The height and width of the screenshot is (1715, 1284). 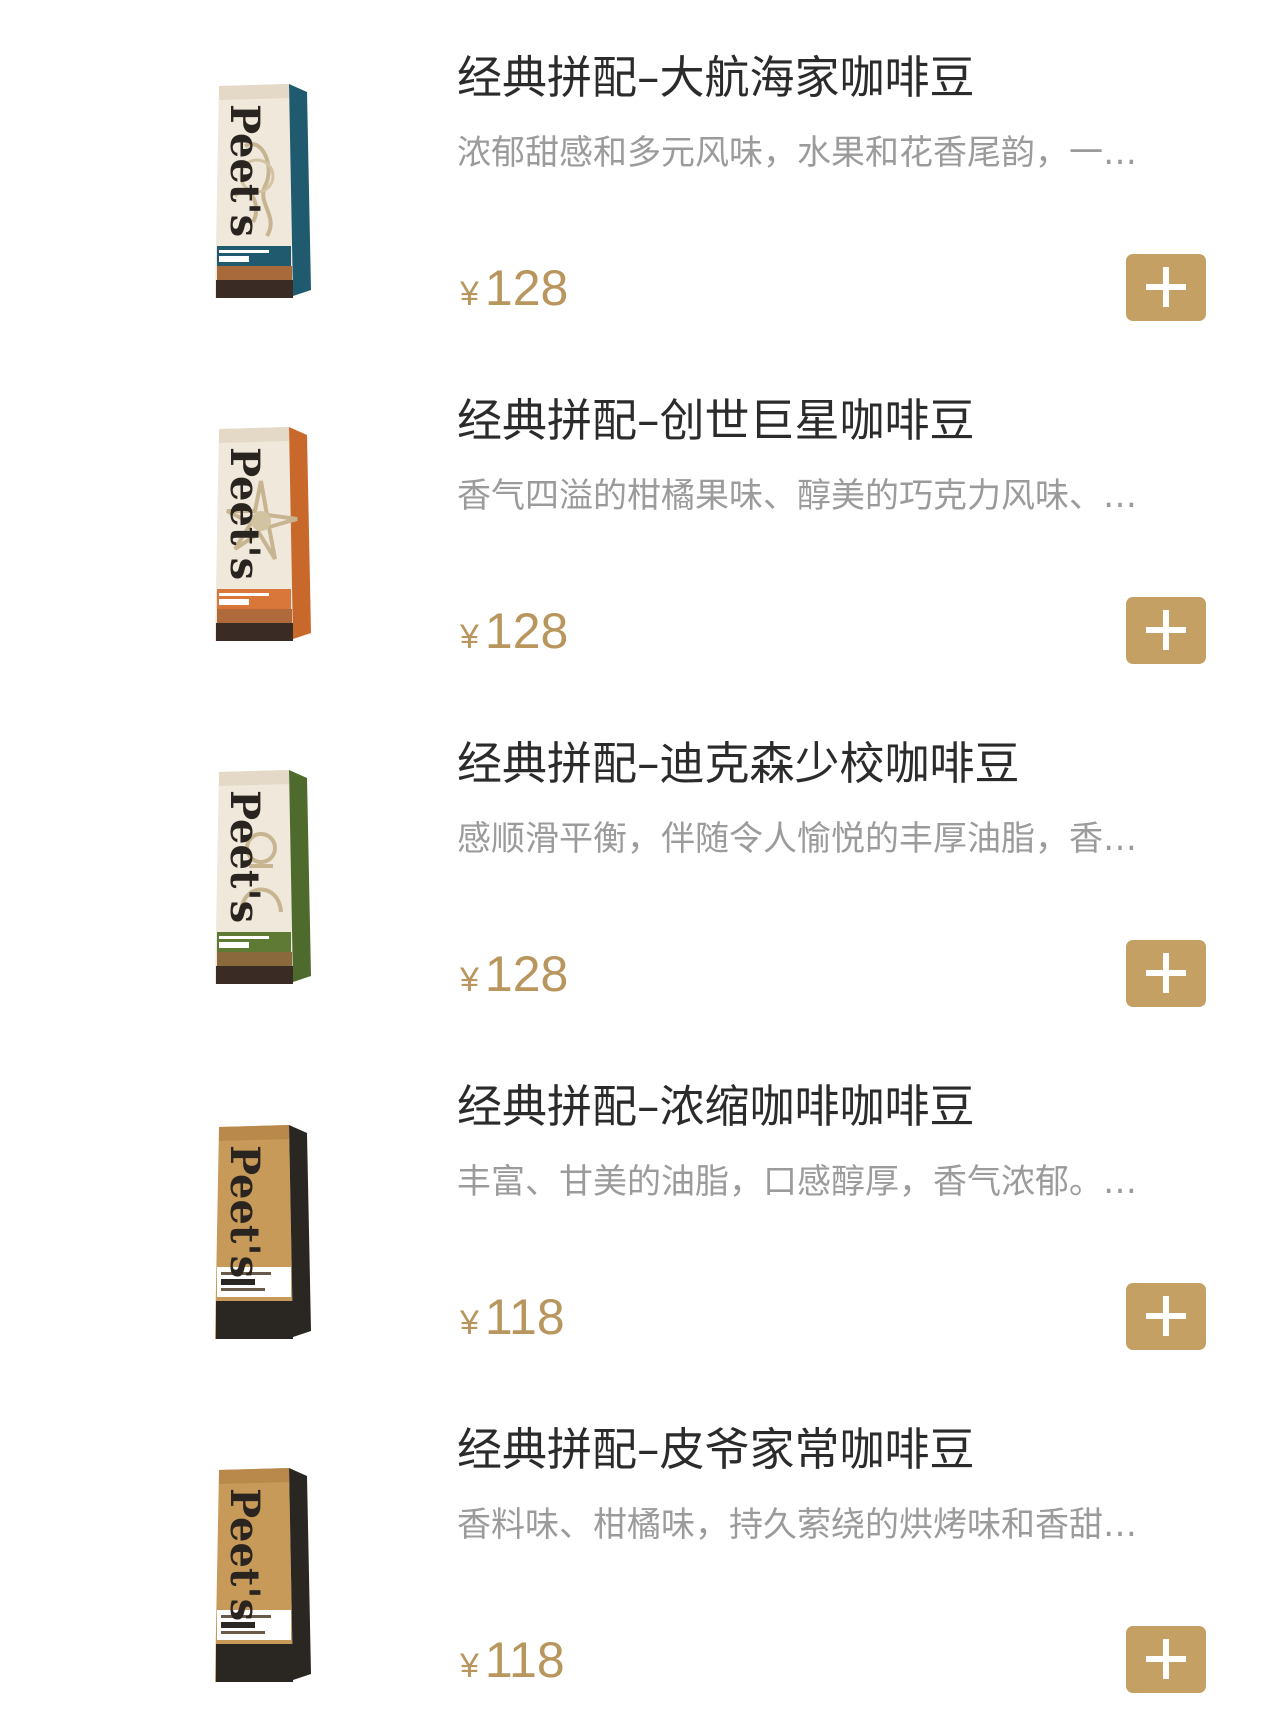 I want to click on product-name: 经典拼配–大航海家咖啡豆, so click(x=827, y=78).